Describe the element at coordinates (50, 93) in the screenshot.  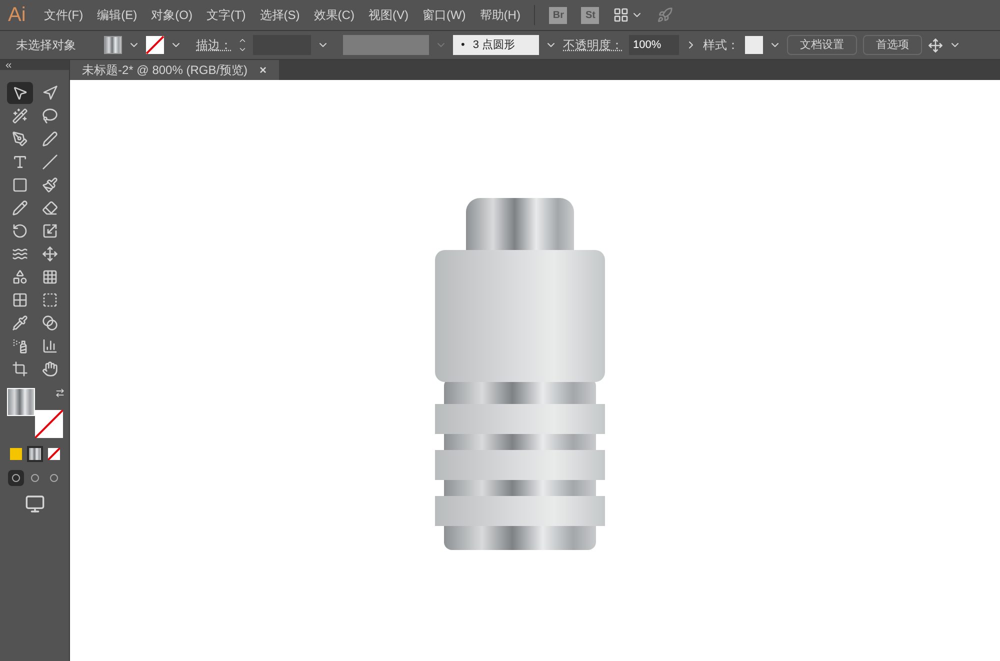
I see `direct-selection-arrow-icon` at that location.